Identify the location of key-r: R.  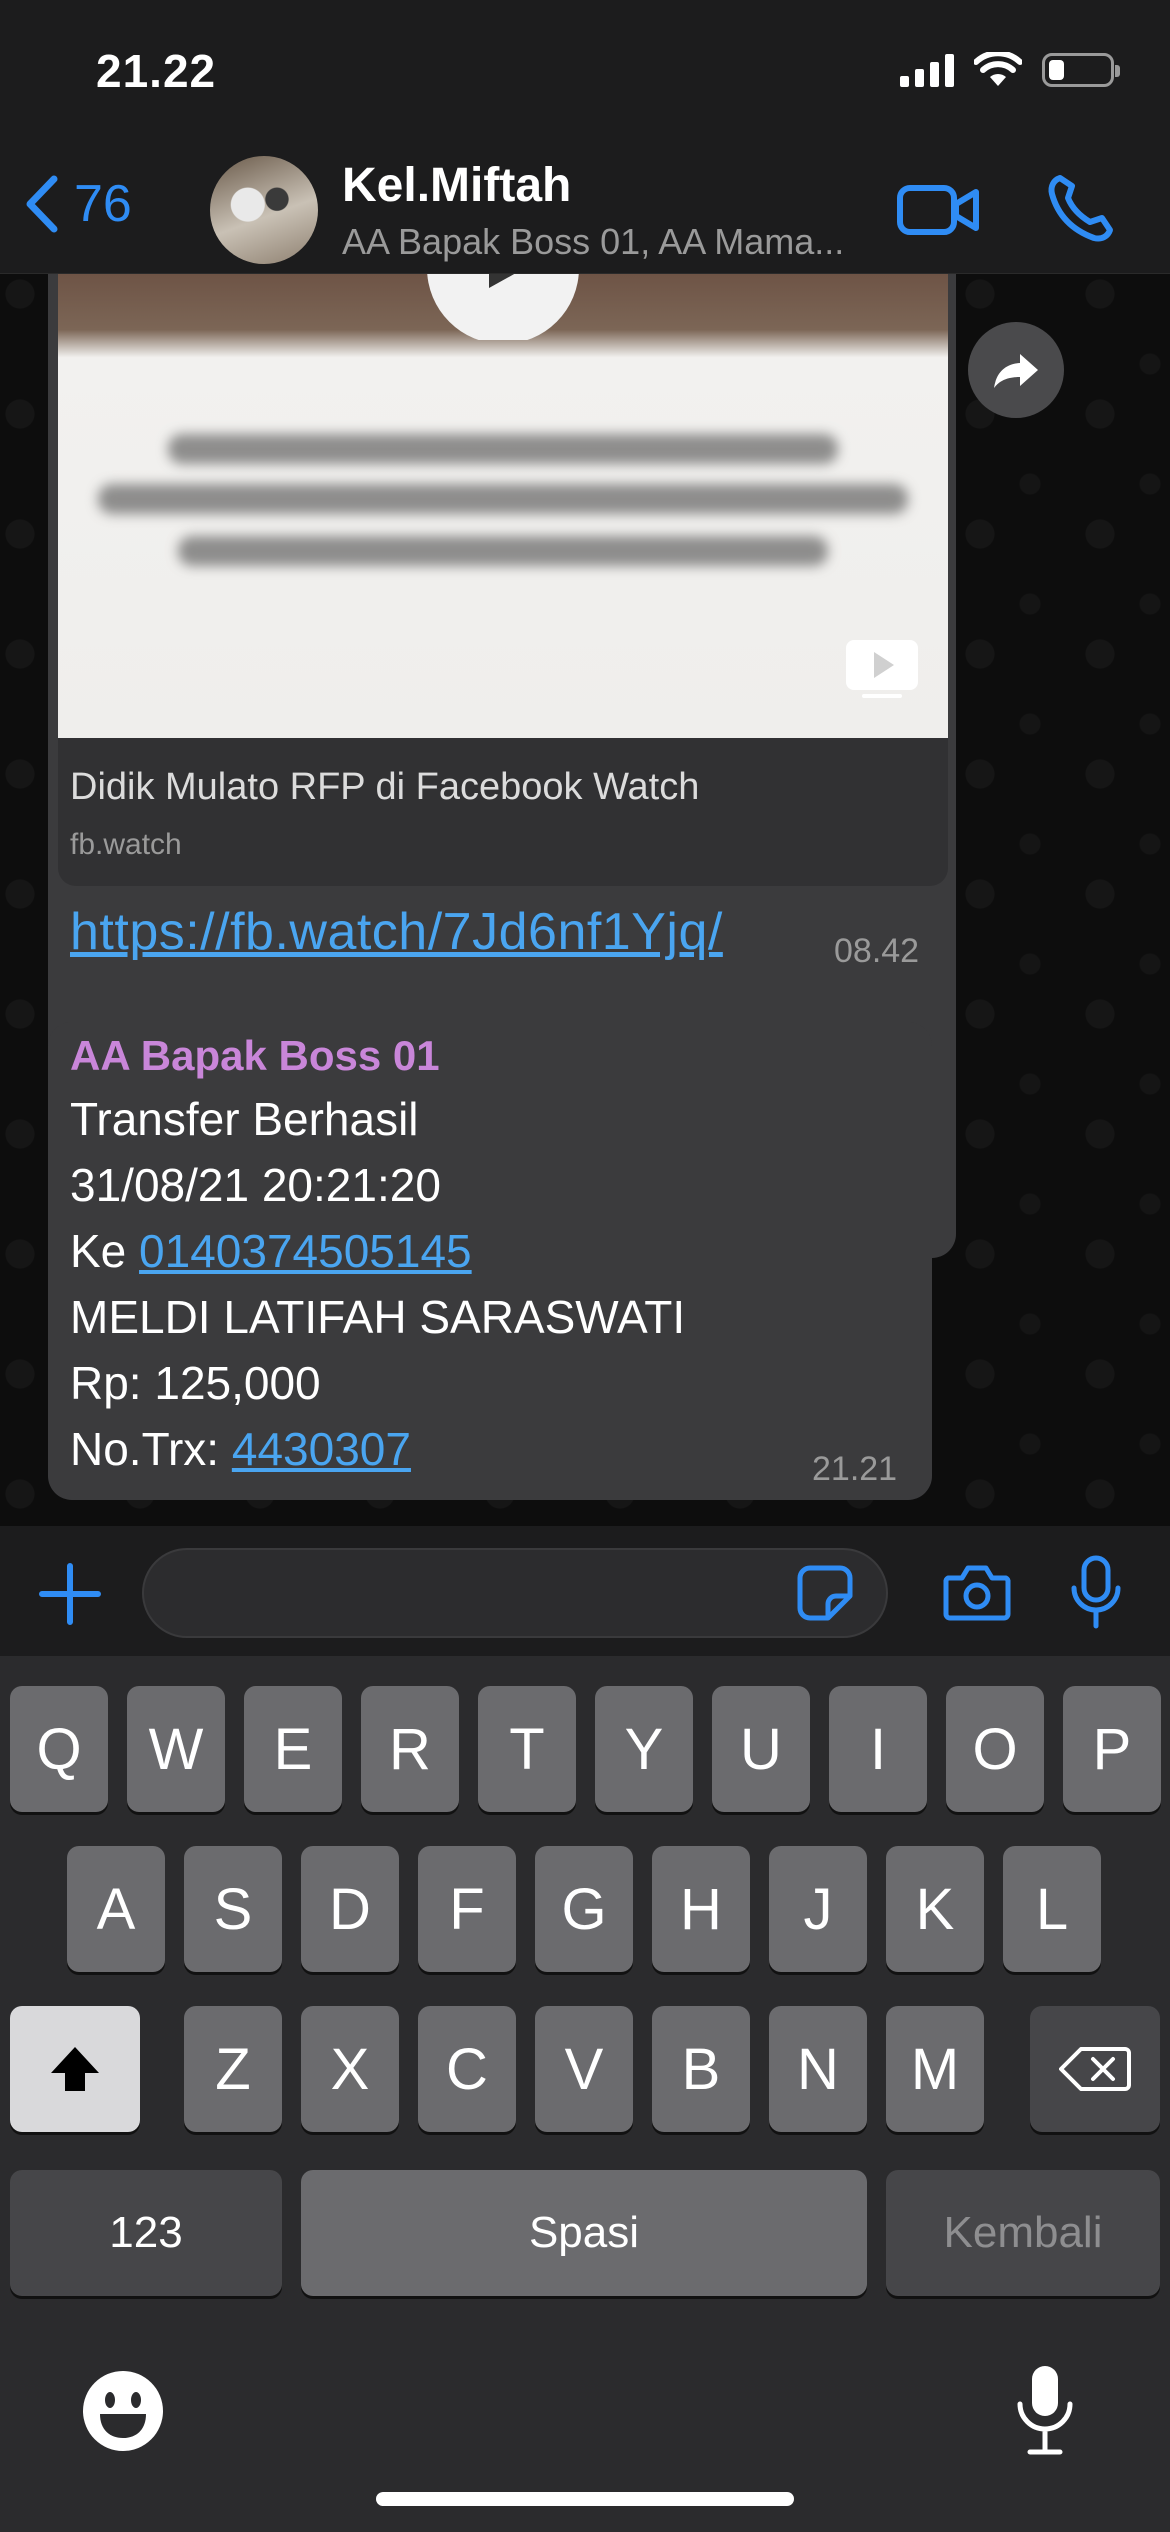
(410, 1749).